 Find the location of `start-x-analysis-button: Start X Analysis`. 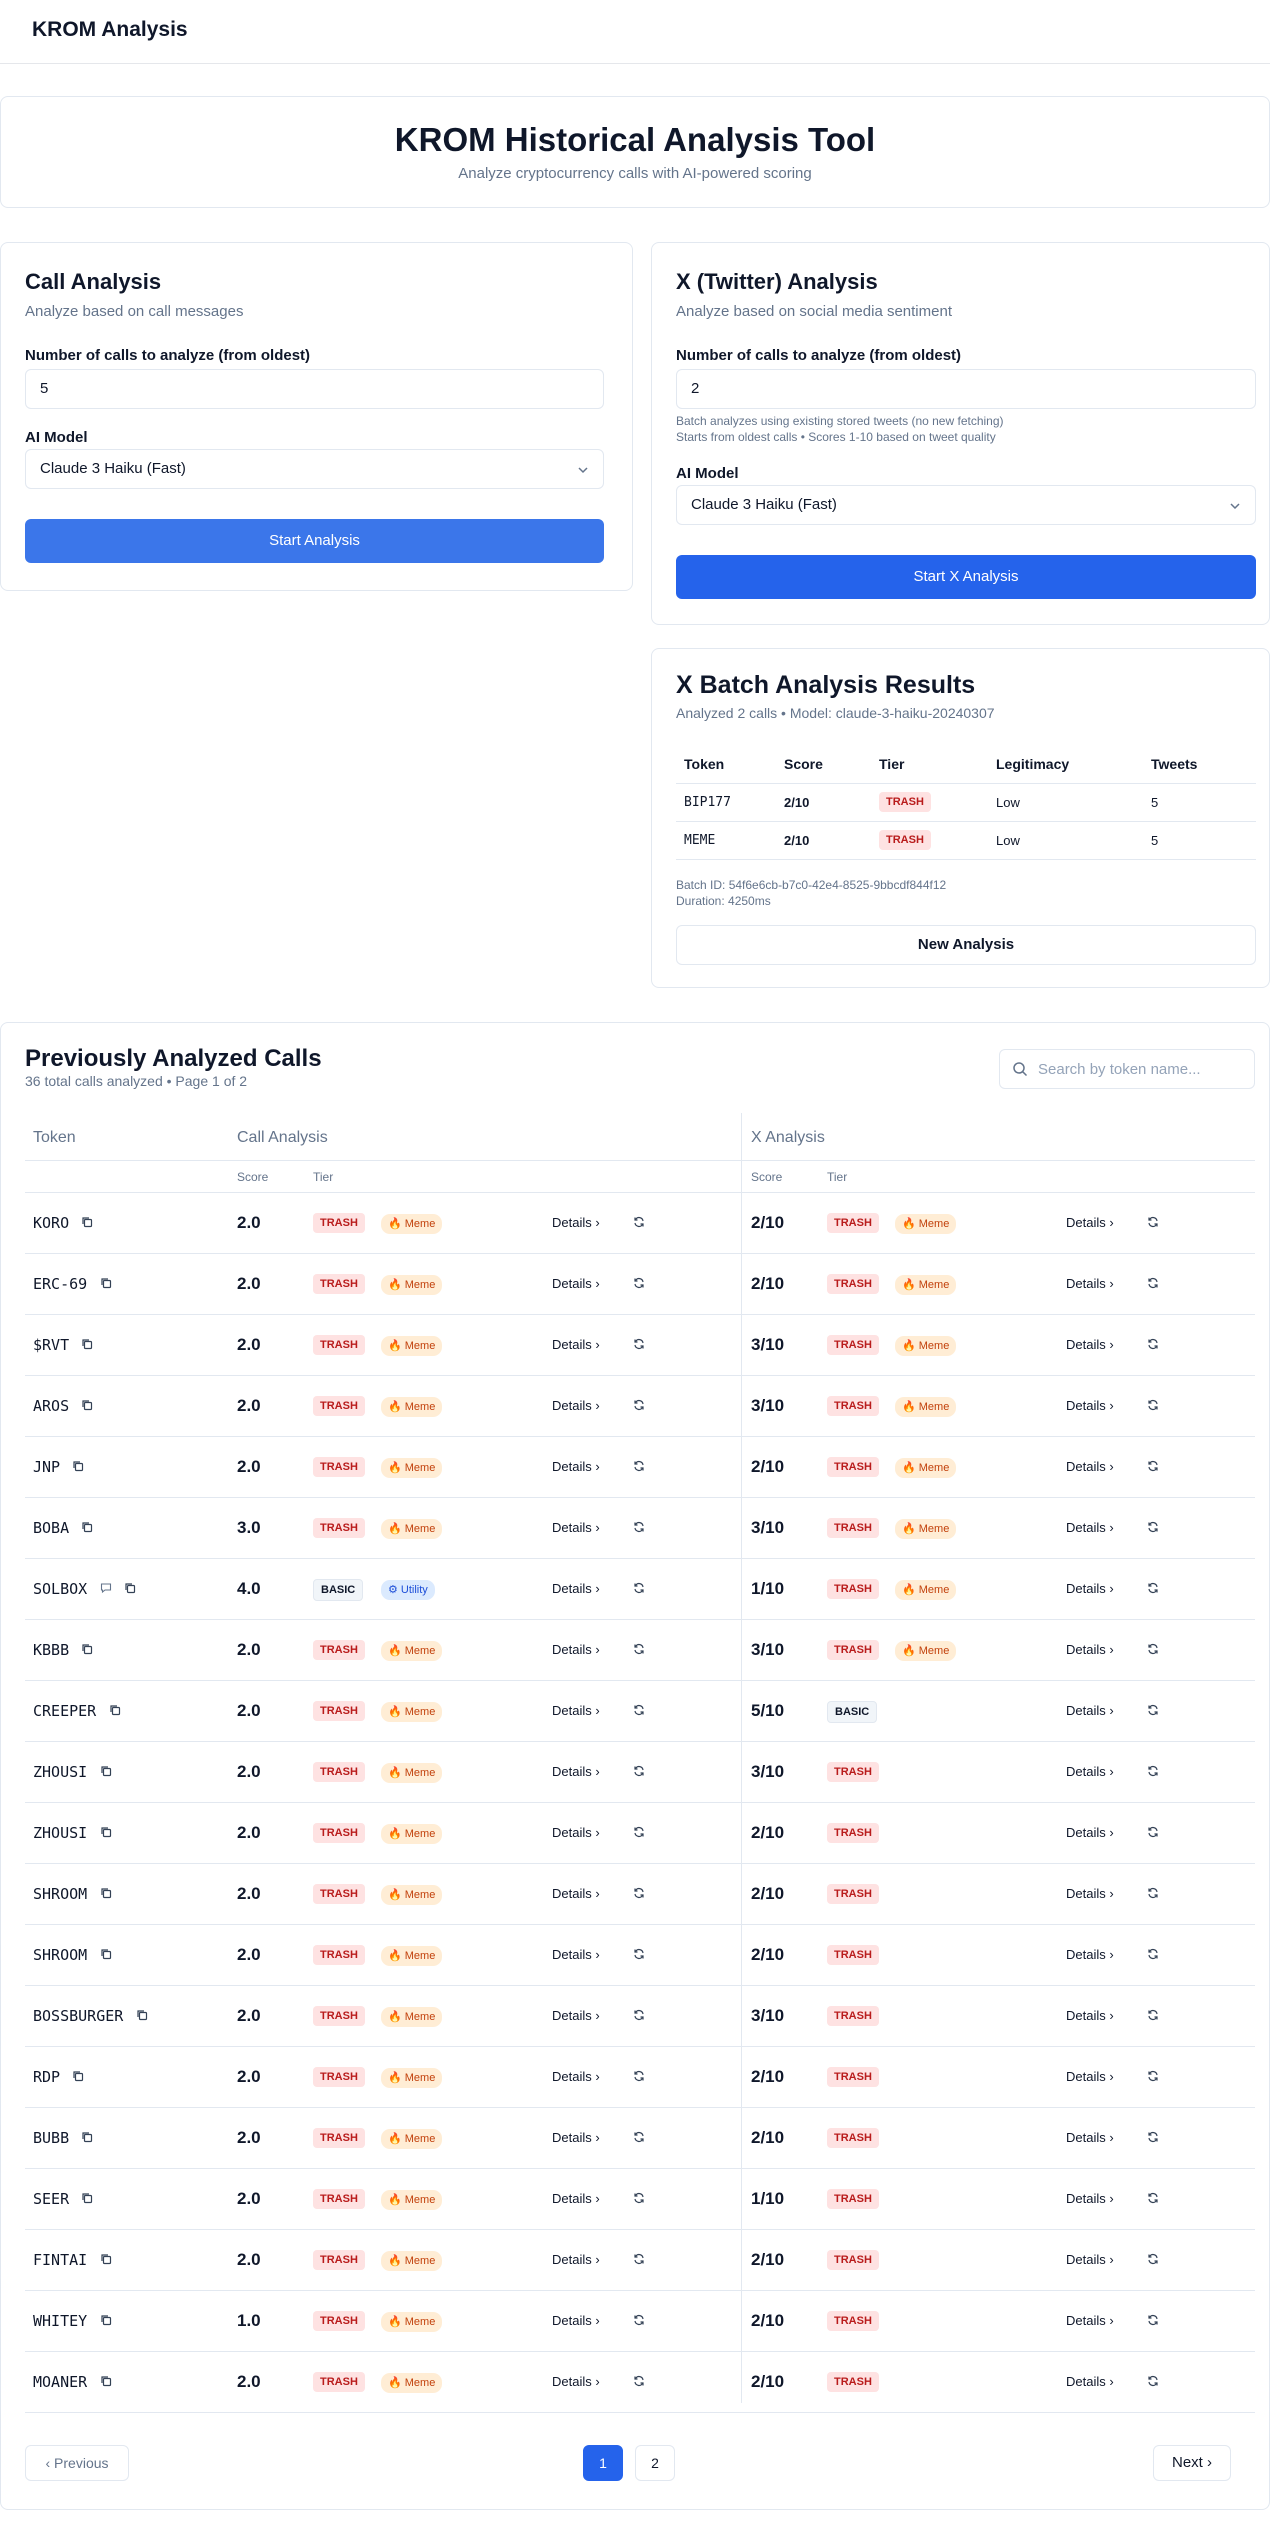

start-x-analysis-button: Start X Analysis is located at coordinates (966, 577).